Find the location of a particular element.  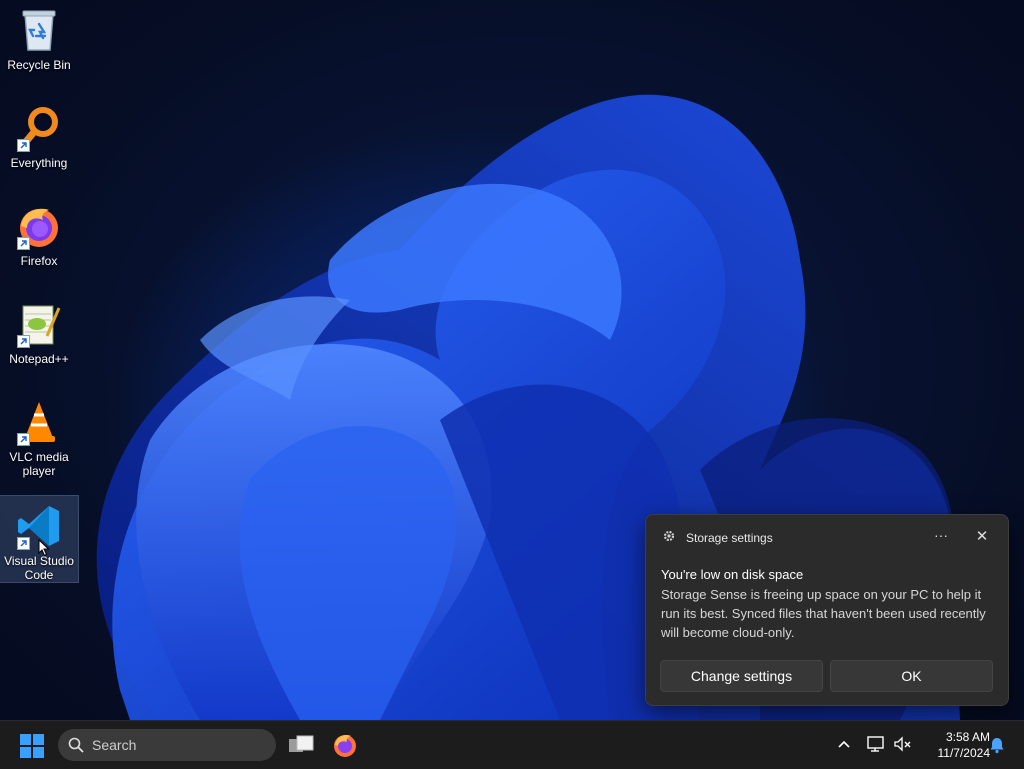

taskbar-search-box: Search is located at coordinates (167, 745).